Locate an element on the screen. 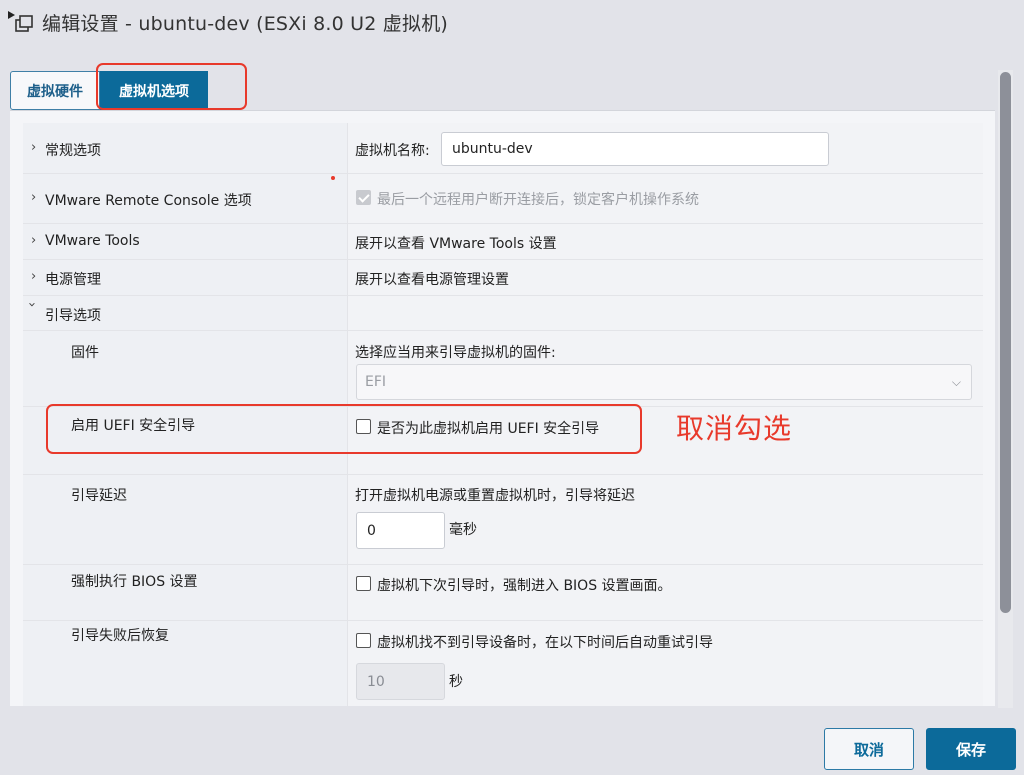 This screenshot has width=1024, height=775. failed-boot-recovery-label: 引导失败后恢复 is located at coordinates (120, 636).